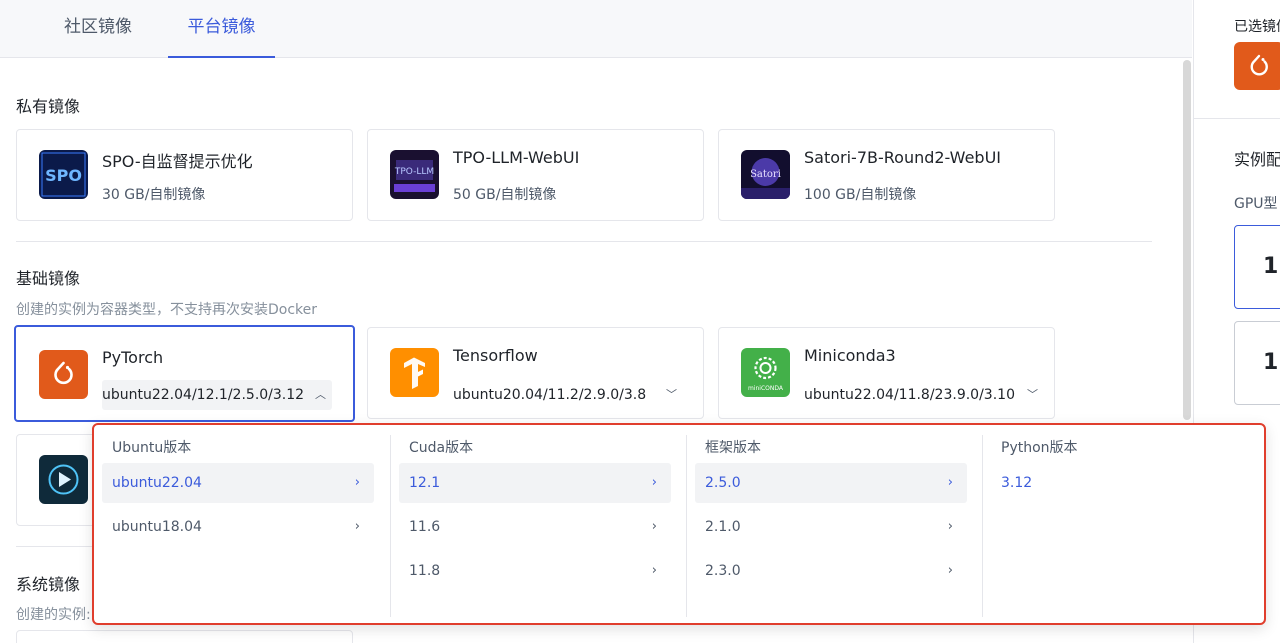  What do you see at coordinates (1237, 118) in the screenshot?
I see `panel-divider` at bounding box center [1237, 118].